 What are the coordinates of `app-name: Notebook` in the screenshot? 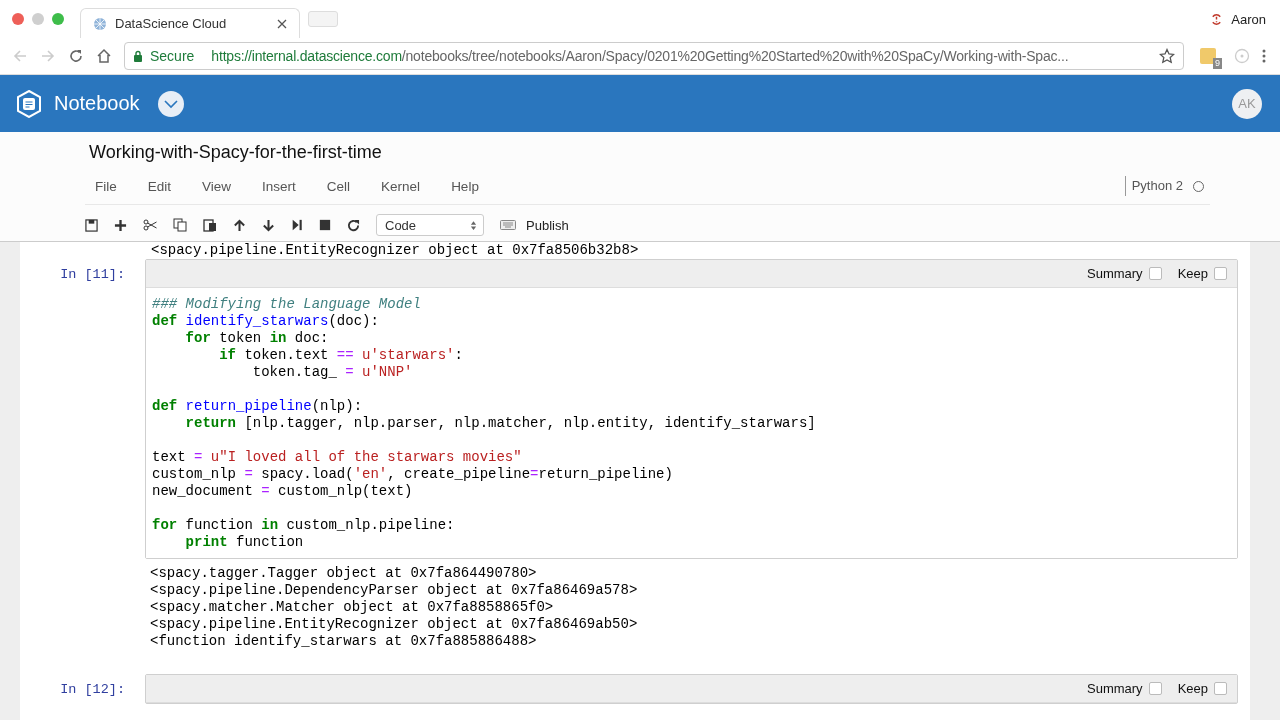 It's located at (97, 103).